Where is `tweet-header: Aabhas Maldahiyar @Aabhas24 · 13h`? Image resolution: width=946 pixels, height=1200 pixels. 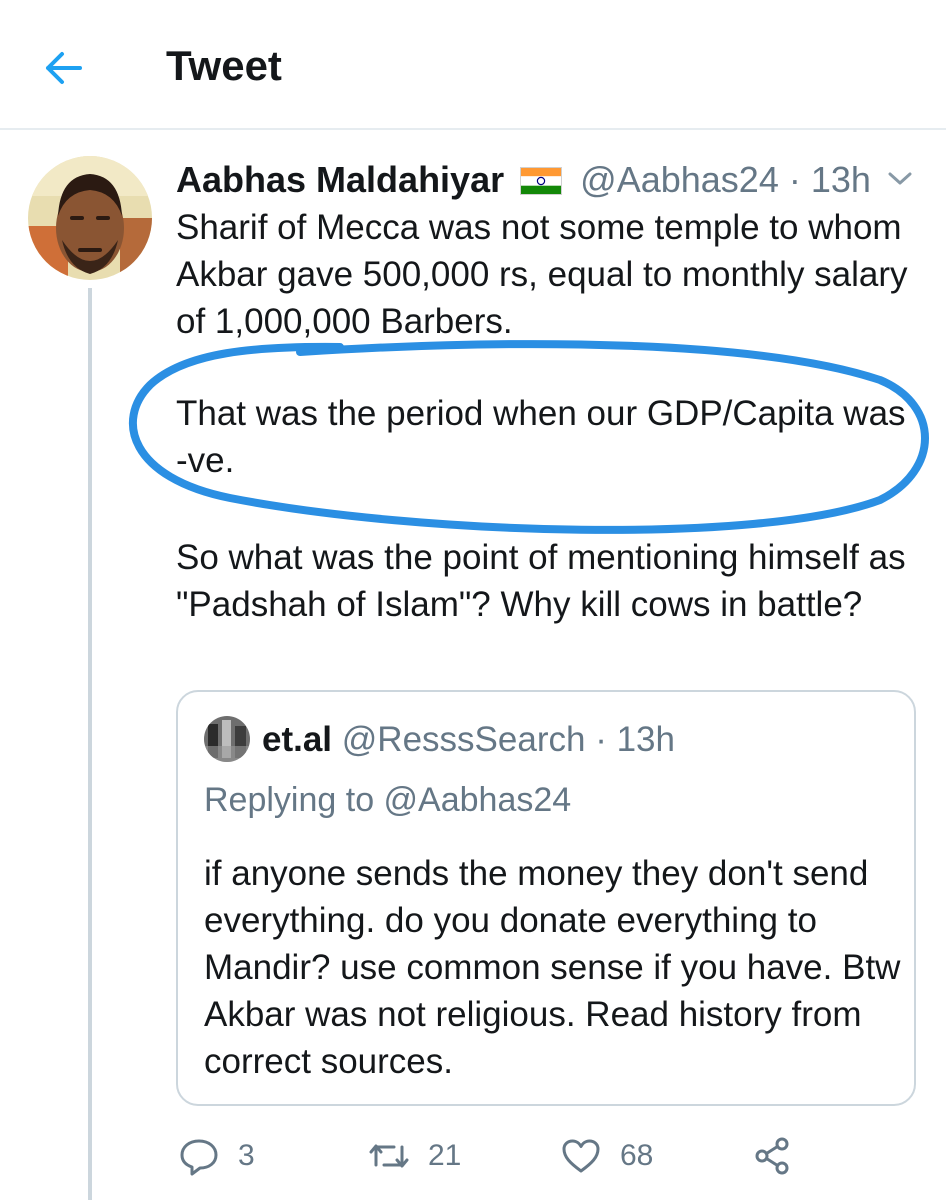
tweet-header: Aabhas Maldahiyar @Aabhas24 · 13h is located at coordinates (523, 180).